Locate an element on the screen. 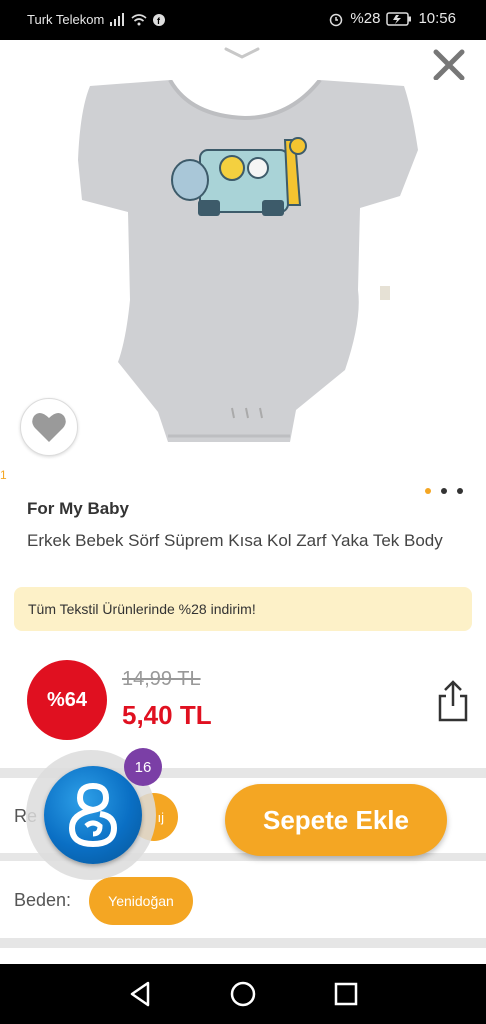  heart-icon is located at coordinates (49, 427).